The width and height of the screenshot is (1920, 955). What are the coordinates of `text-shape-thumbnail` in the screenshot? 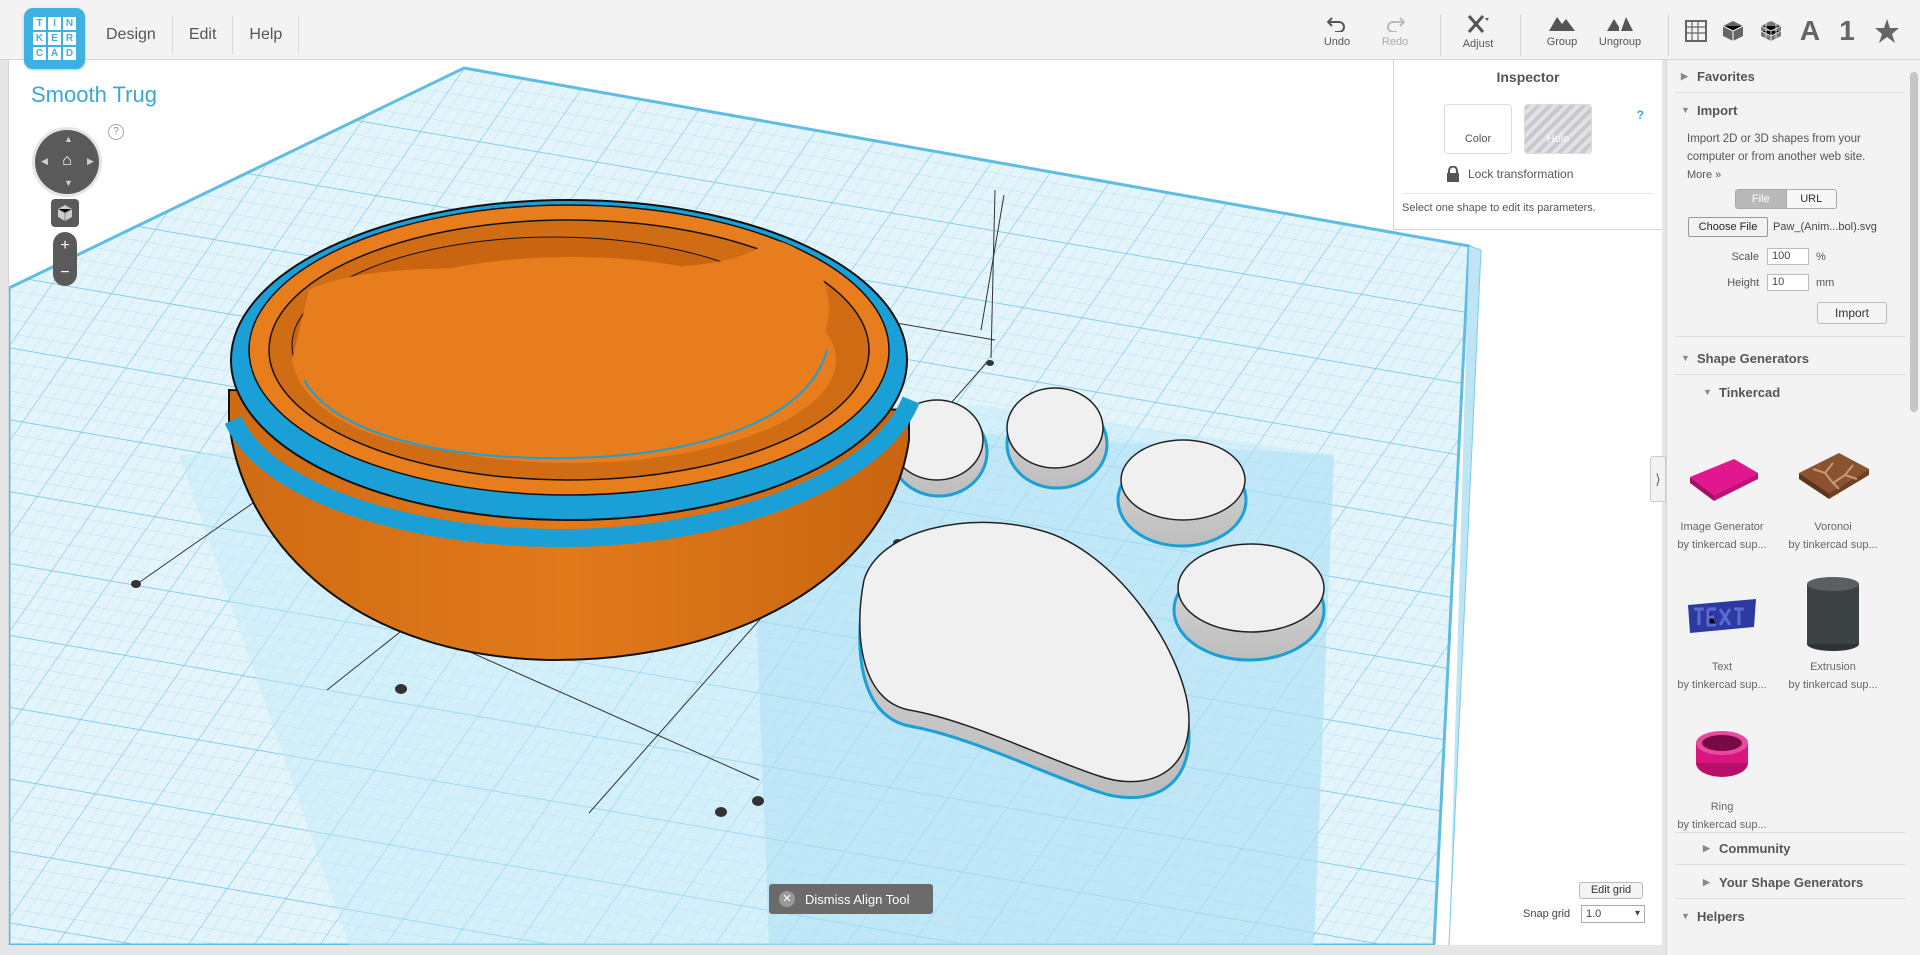 It's located at (1722, 613).